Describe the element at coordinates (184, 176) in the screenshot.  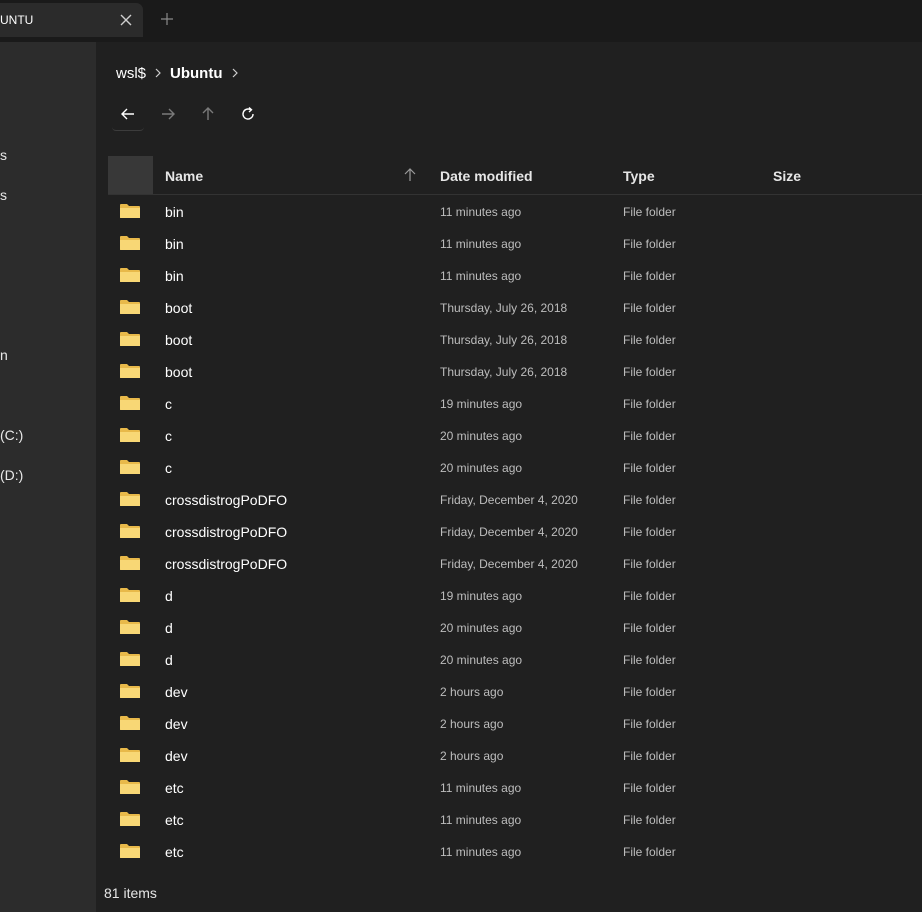
I see `column-header-name: Name` at that location.